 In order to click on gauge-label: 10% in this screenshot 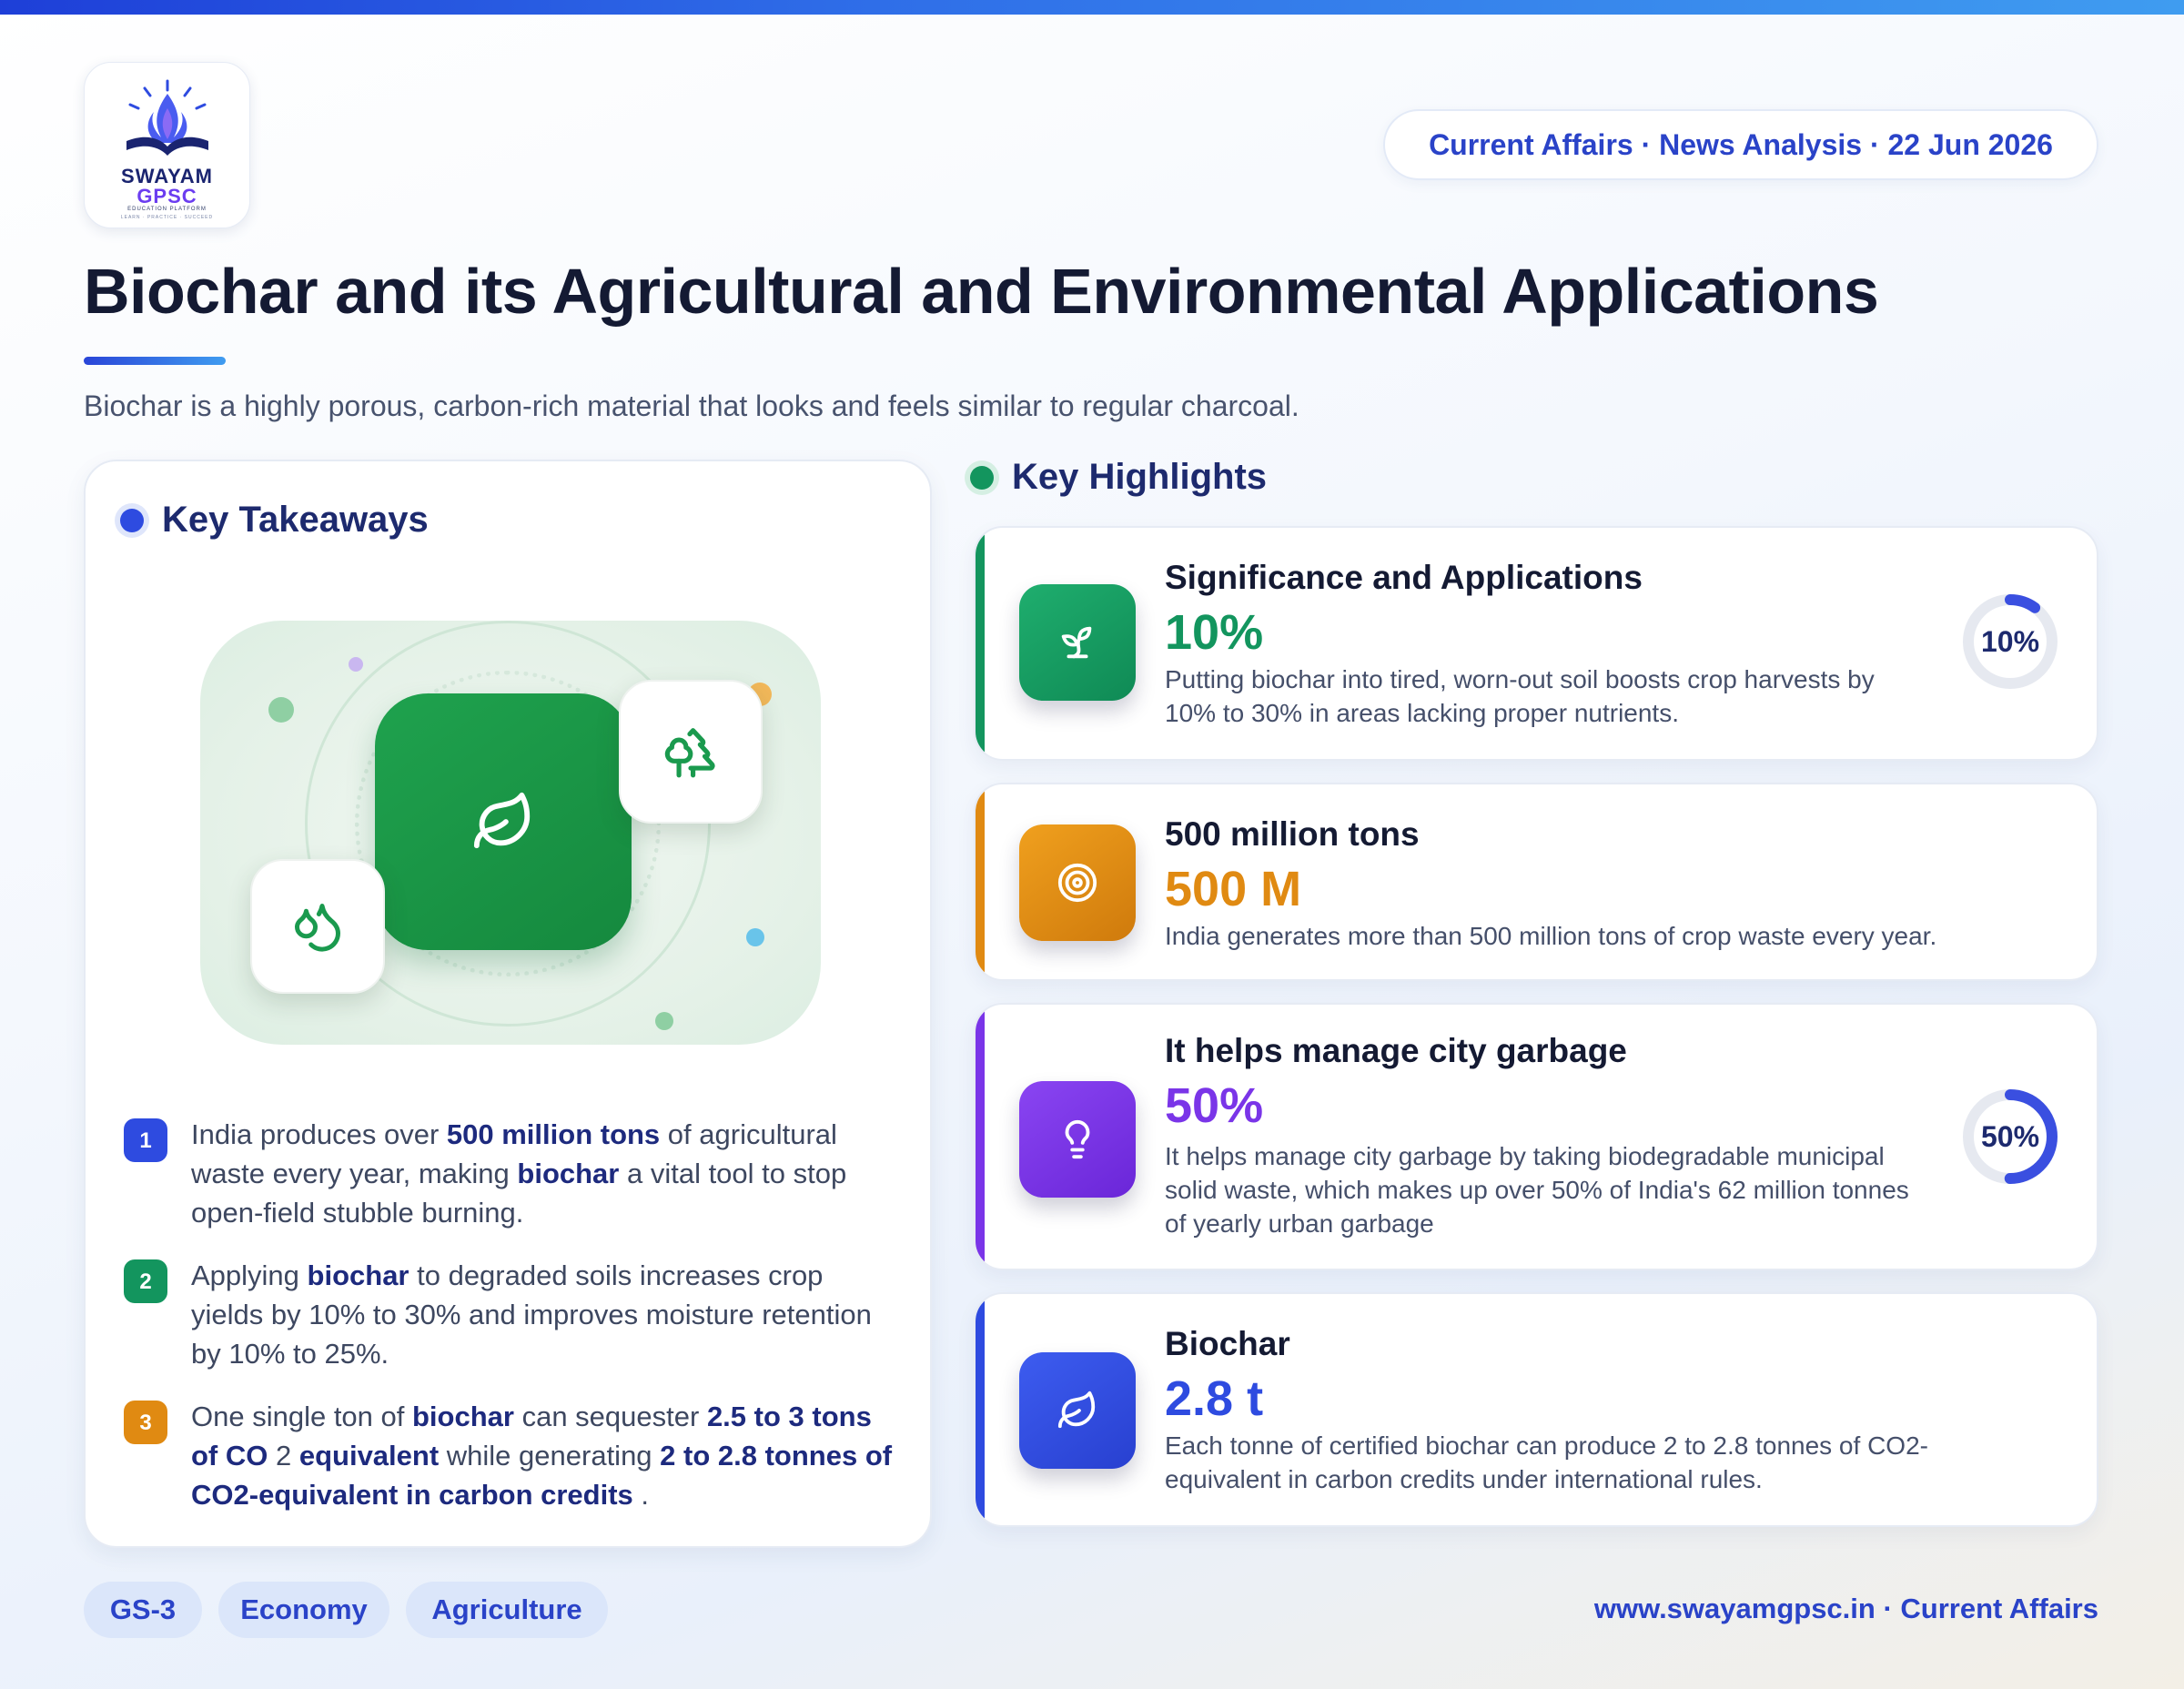, I will do `click(2010, 641)`.